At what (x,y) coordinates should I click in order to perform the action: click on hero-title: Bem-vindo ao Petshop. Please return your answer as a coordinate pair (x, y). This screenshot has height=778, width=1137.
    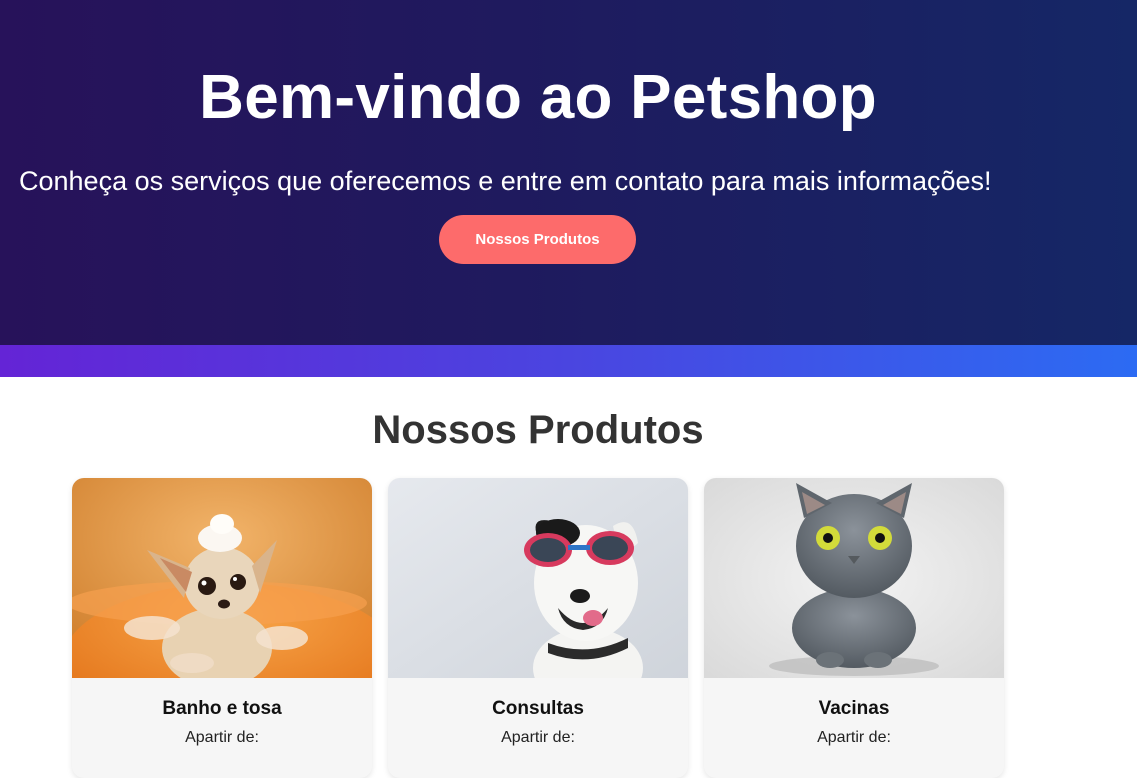
    Looking at the image, I should click on (538, 97).